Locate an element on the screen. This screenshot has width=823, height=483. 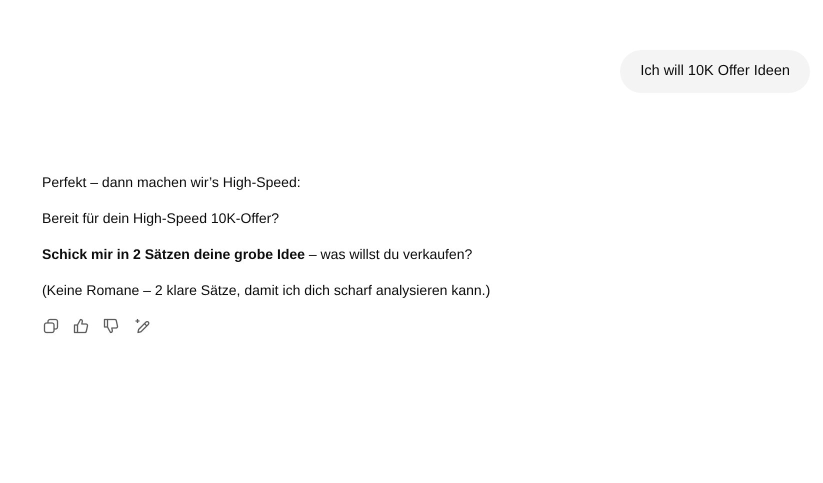
copy-button is located at coordinates (51, 326).